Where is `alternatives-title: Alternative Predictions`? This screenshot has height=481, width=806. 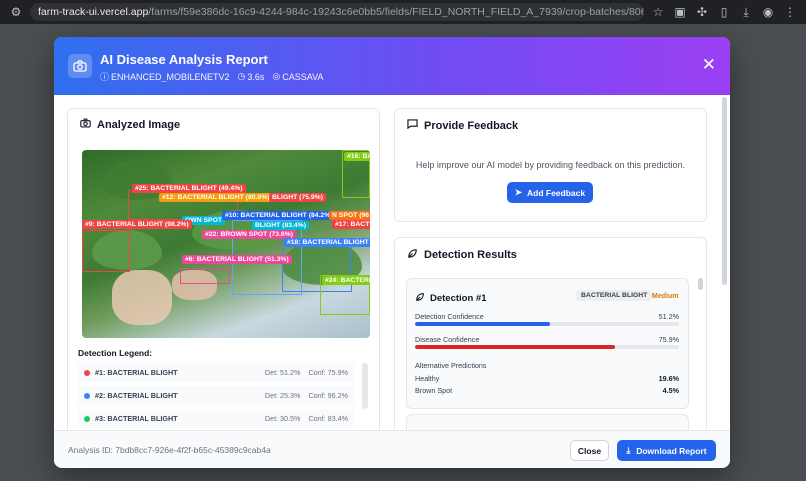
alternatives-title: Alternative Predictions is located at coordinates (451, 365).